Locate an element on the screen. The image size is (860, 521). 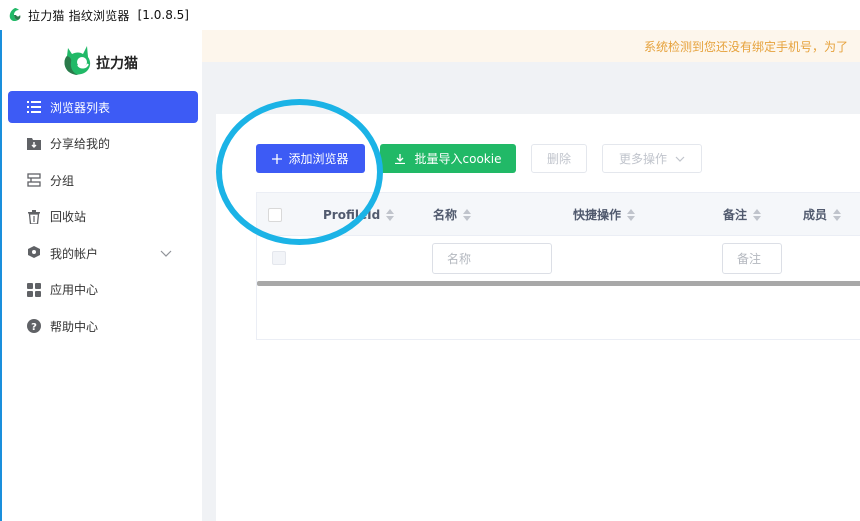
batch-import-cookie-button: 批量导入cookie is located at coordinates (448, 158).